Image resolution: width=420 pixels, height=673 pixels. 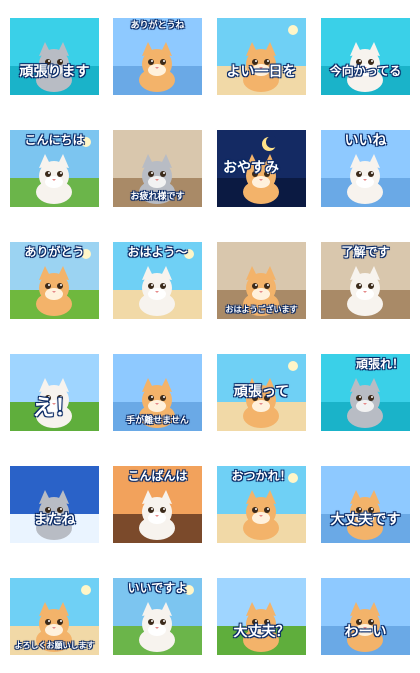 What do you see at coordinates (261, 309) in the screenshot?
I see `sticker-11-caption: おはようございます` at bounding box center [261, 309].